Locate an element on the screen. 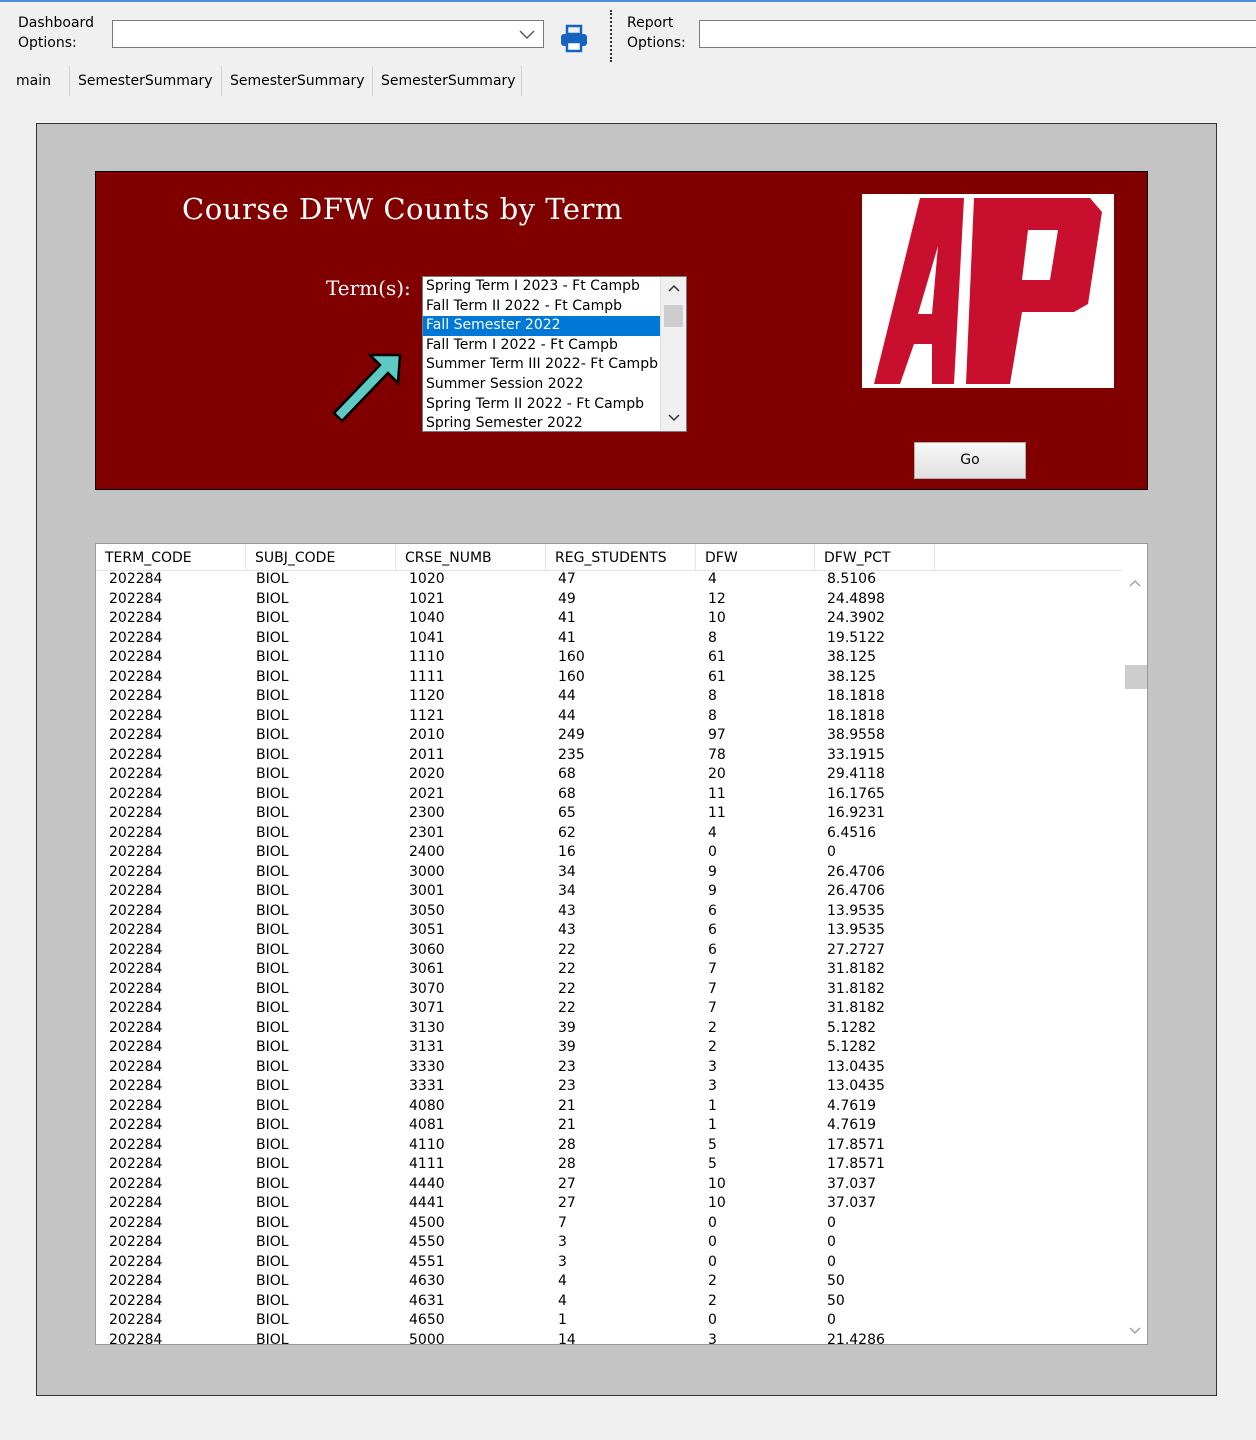 The height and width of the screenshot is (1440, 1256). table-row: 202284 BIOL 1121 44 8 18.1818 is located at coordinates (609, 717).